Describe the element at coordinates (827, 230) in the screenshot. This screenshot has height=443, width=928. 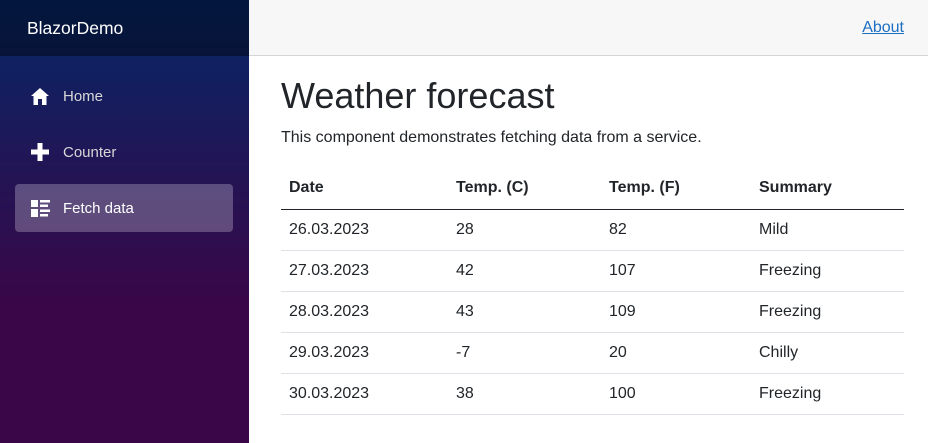
I see `cell-summary: Mild` at that location.